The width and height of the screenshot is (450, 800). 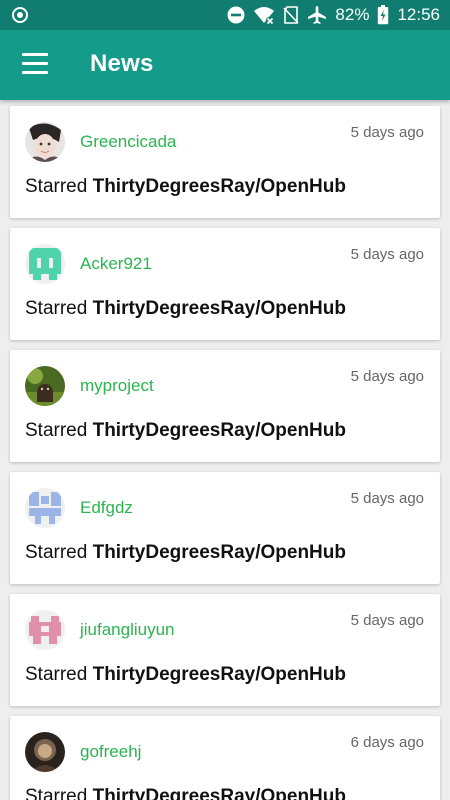 What do you see at coordinates (264, 15) in the screenshot?
I see `wifi-off-icon` at bounding box center [264, 15].